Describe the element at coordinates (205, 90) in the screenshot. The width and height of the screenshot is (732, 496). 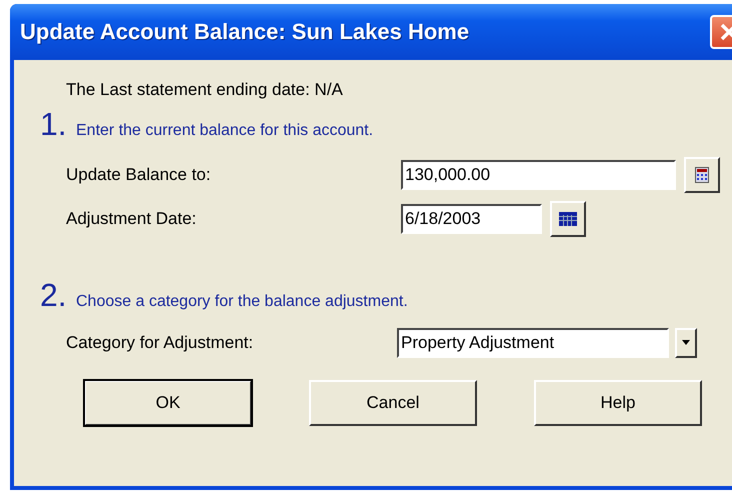
I see `statement-date-text: The Last statement ending date: N/A` at that location.